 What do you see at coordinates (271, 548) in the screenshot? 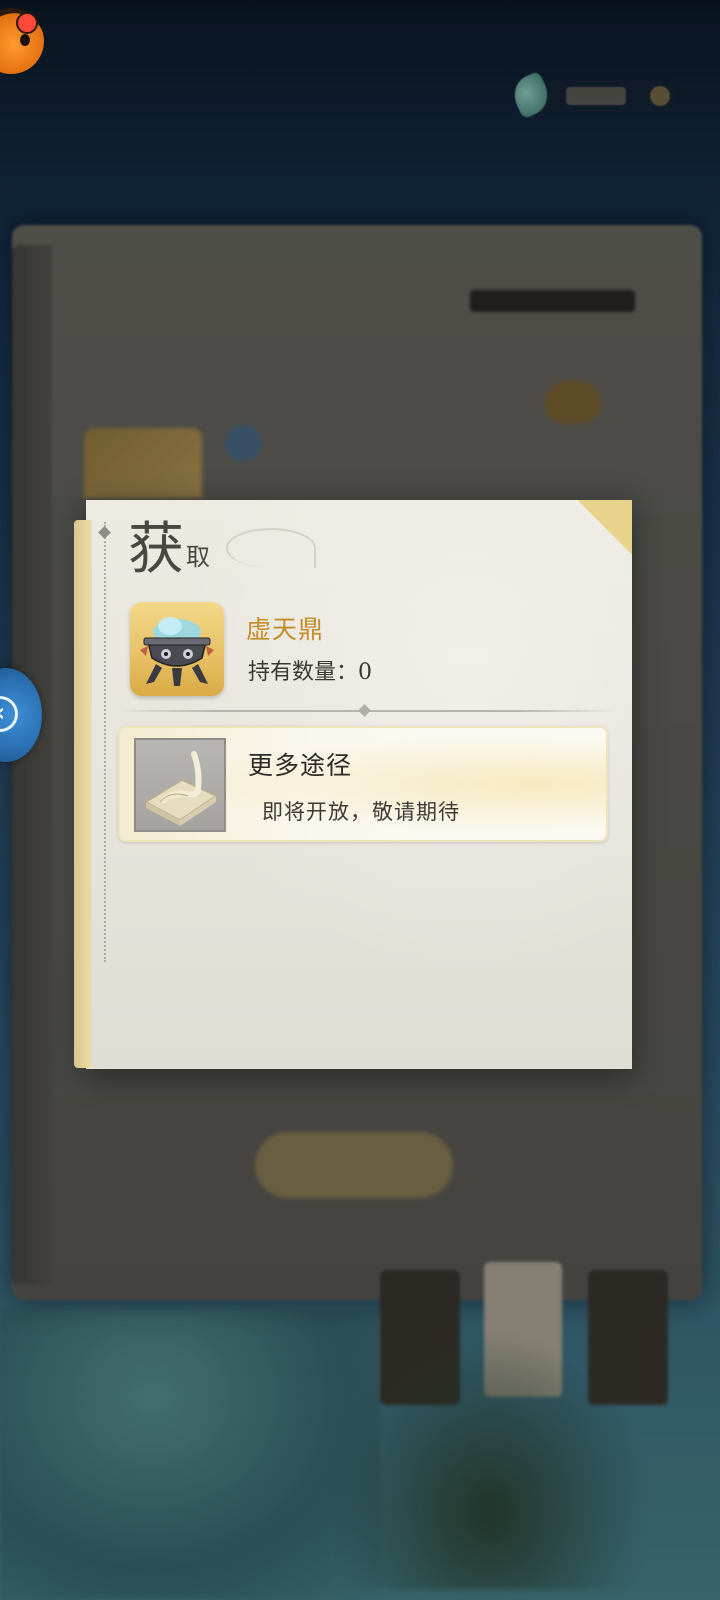
I see `cloud-ornament` at bounding box center [271, 548].